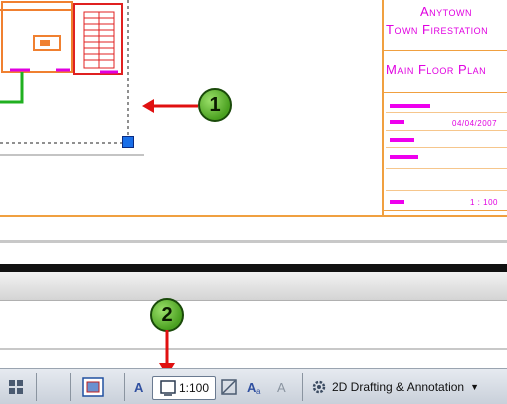 The image size is (507, 404). I want to click on annotation-visibility-icon: A, so click(139, 387).